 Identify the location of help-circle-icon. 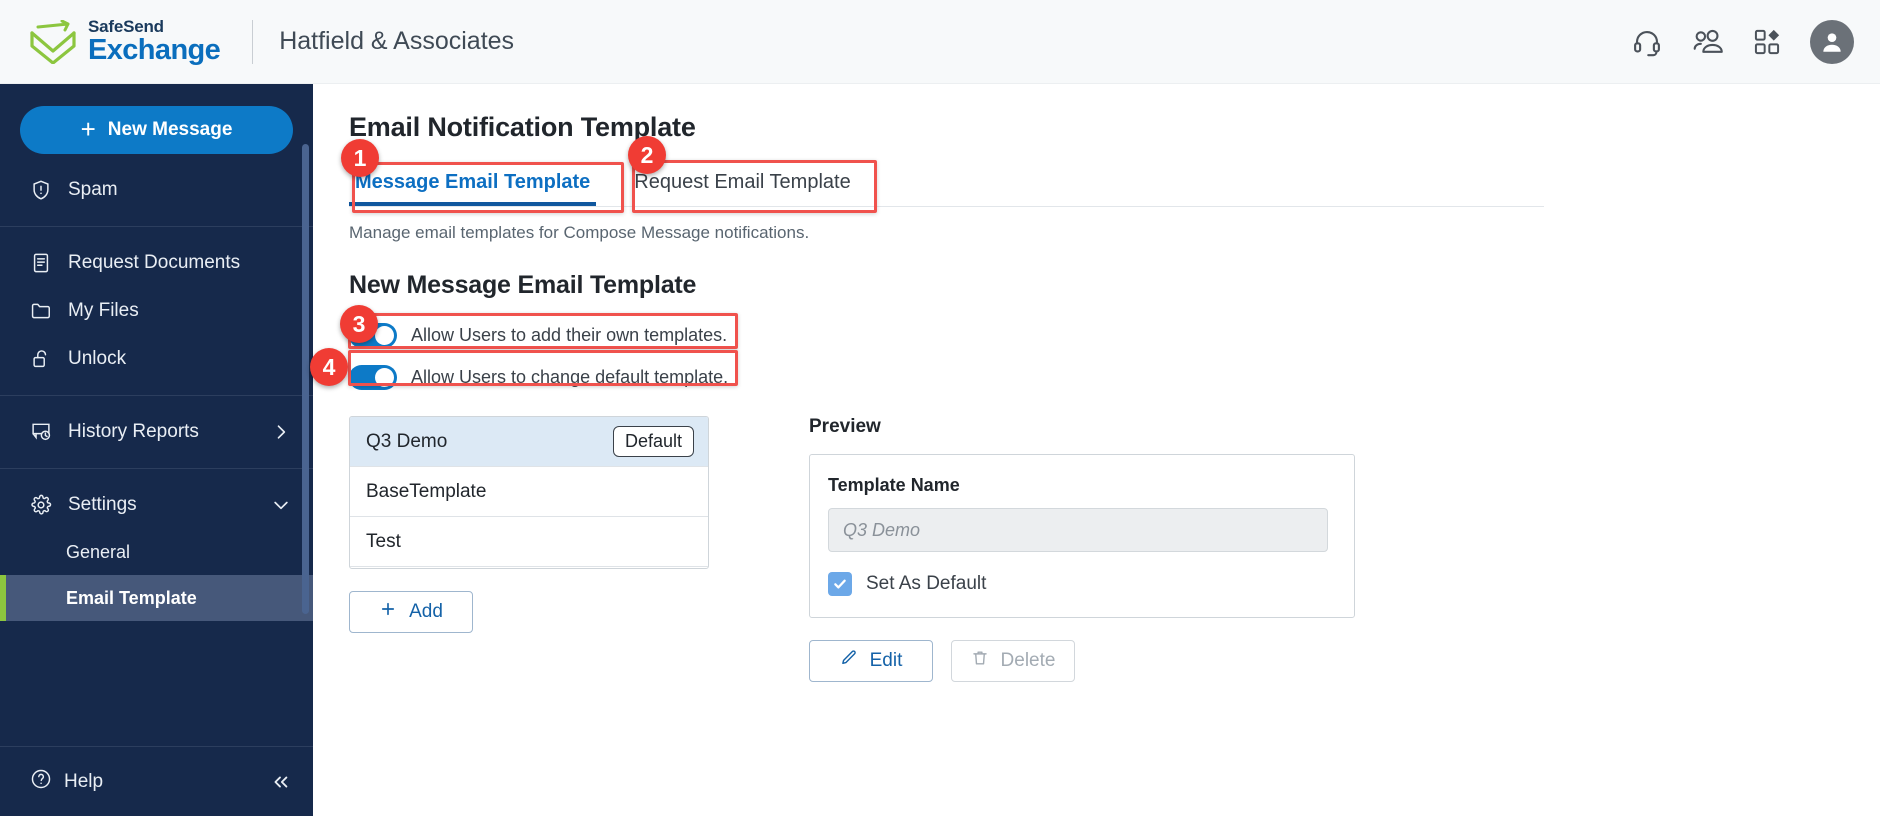
(41, 781).